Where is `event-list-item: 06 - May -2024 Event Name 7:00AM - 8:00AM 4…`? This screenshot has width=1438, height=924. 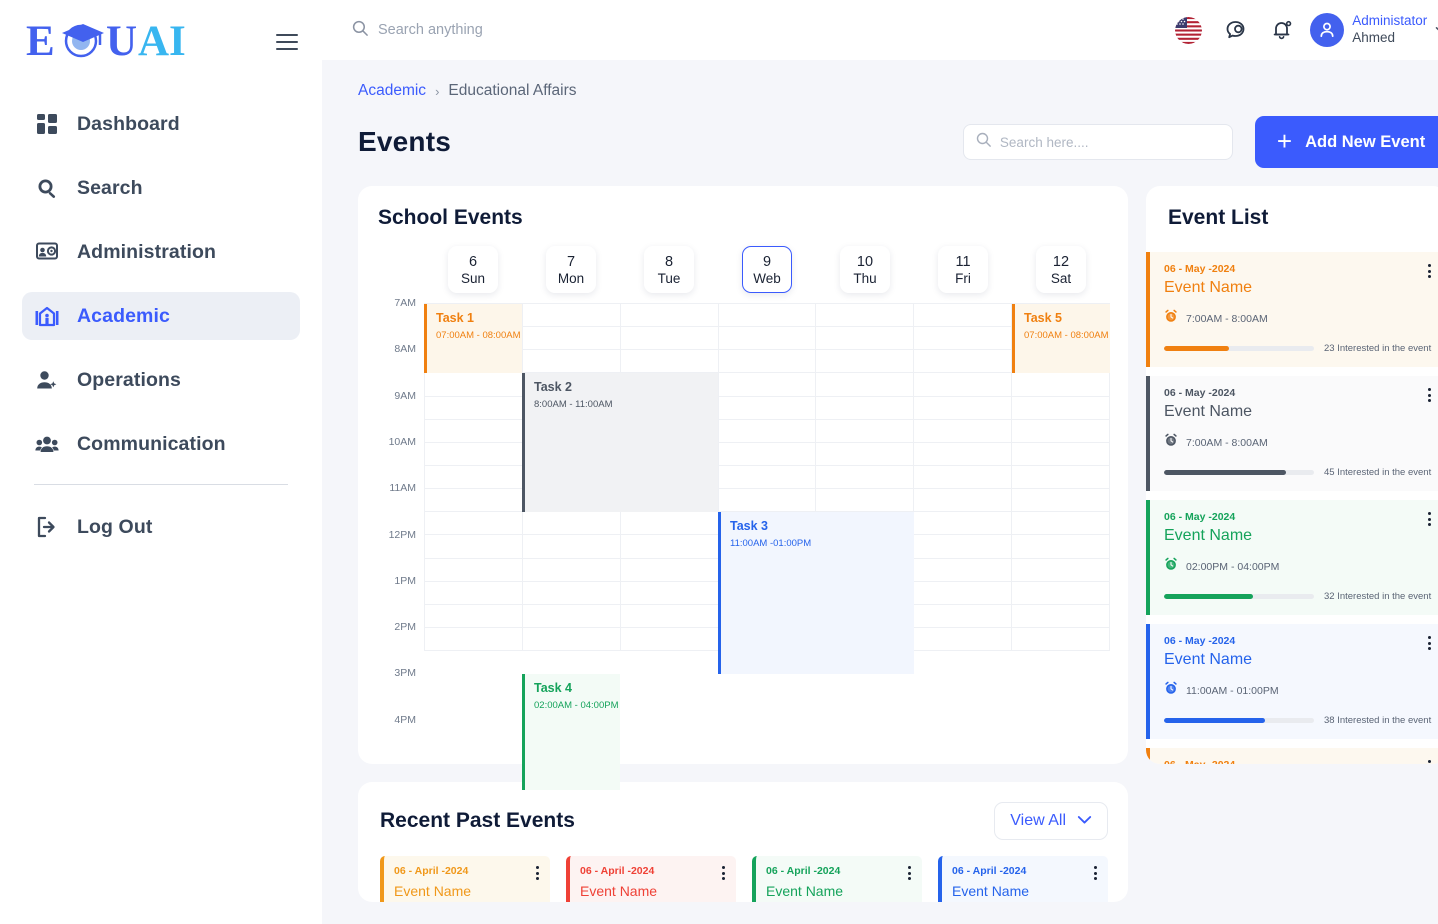
event-list-item: 06 - May -2024 Event Name 7:00AM - 8:00AM 4… is located at coordinates (1292, 433).